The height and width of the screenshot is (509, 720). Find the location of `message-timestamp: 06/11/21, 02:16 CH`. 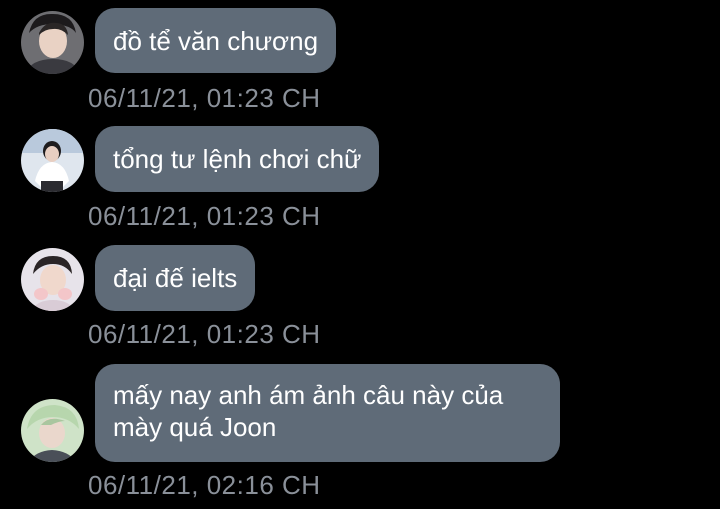

message-timestamp: 06/11/21, 02:16 CH is located at coordinates (204, 485).